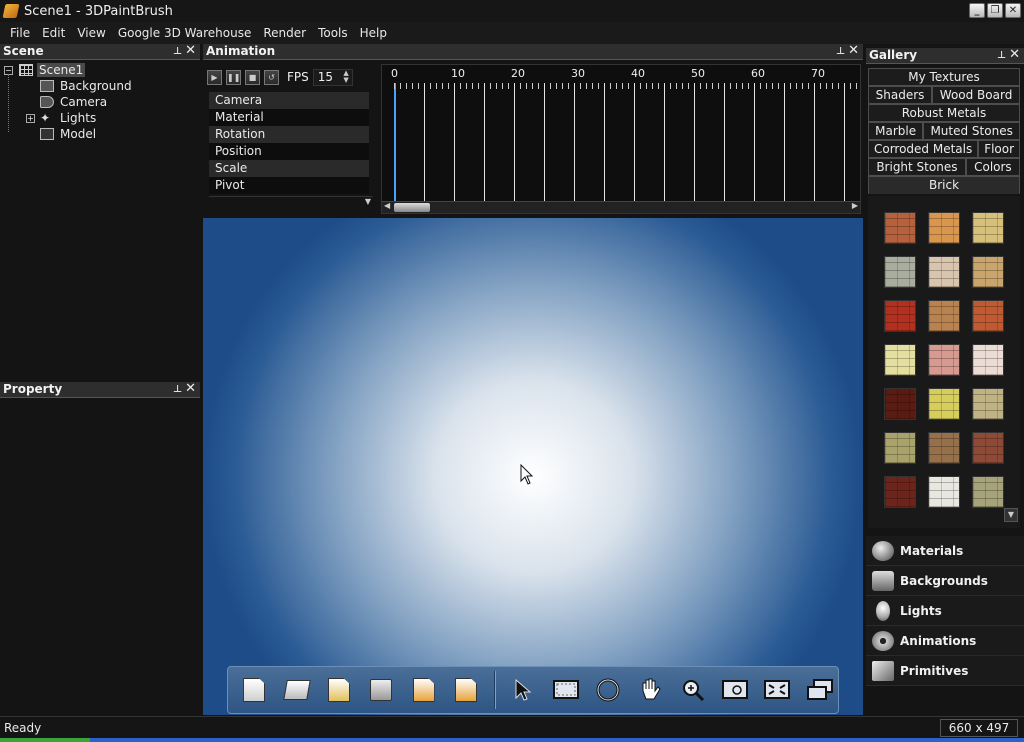 This screenshot has height=742, width=1024. I want to click on tab-shaders: Shaders, so click(900, 95).